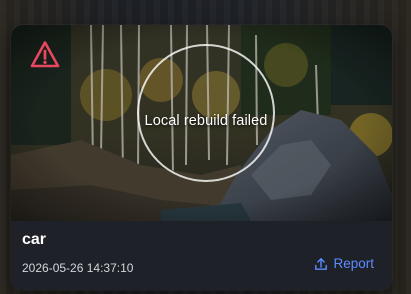 The image size is (411, 294). Describe the element at coordinates (321, 263) in the screenshot. I see `upload-icon` at that location.